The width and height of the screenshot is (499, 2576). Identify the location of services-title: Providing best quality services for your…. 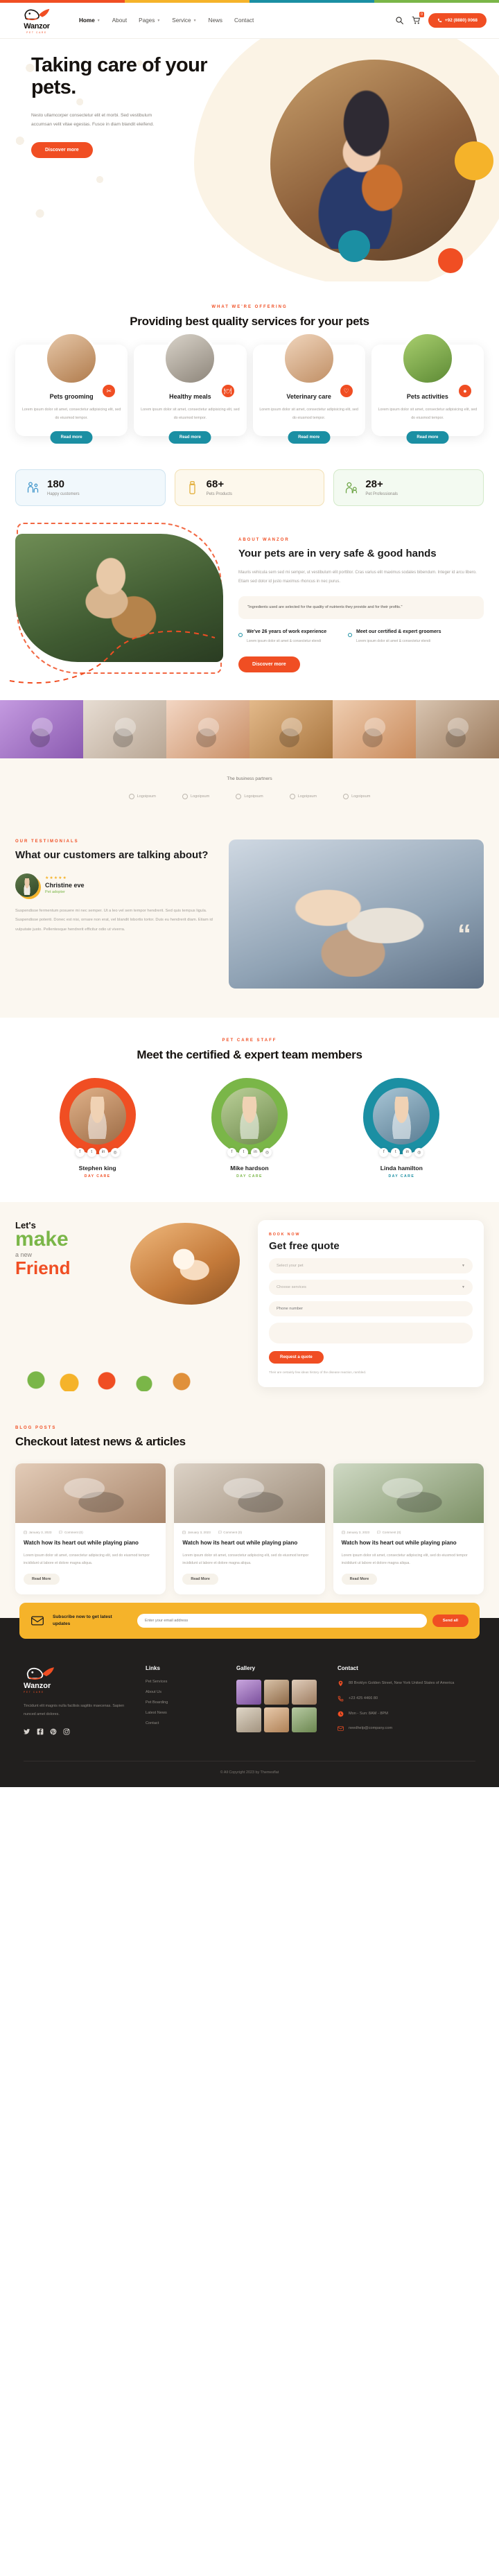
(249, 321).